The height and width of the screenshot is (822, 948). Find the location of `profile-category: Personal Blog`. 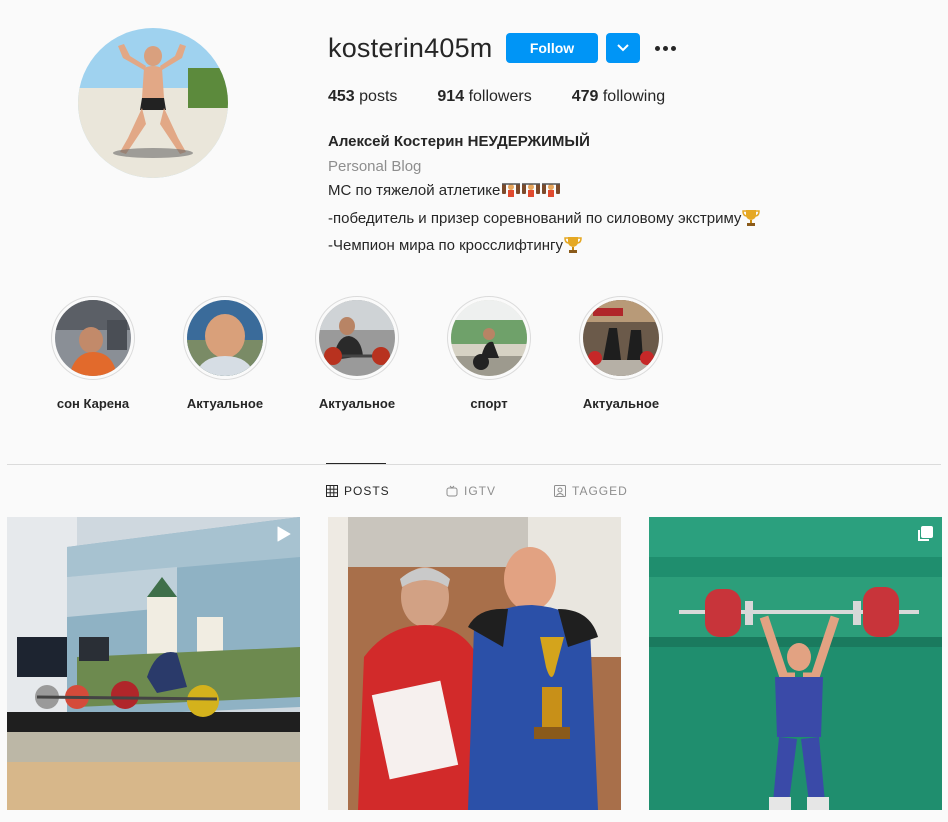

profile-category: Personal Blog is located at coordinates (375, 166).